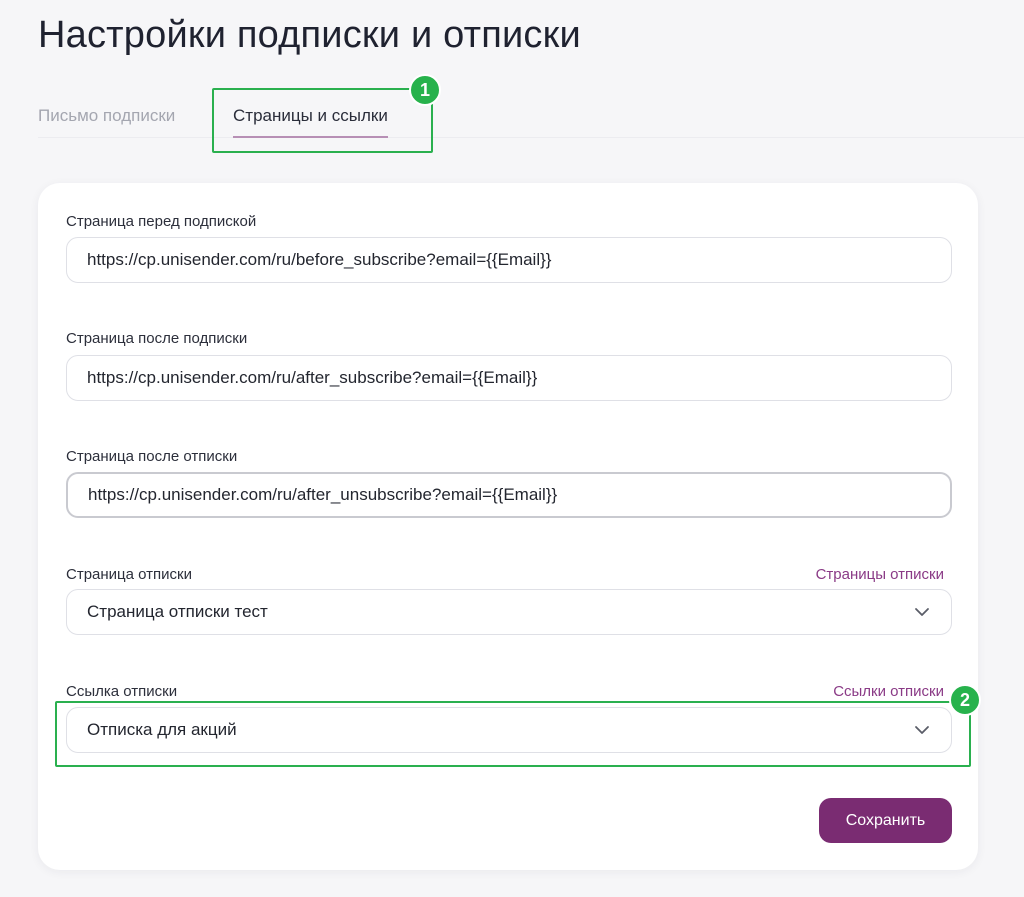  I want to click on before-subscribe-label: Страница перед подпиской, so click(161, 221).